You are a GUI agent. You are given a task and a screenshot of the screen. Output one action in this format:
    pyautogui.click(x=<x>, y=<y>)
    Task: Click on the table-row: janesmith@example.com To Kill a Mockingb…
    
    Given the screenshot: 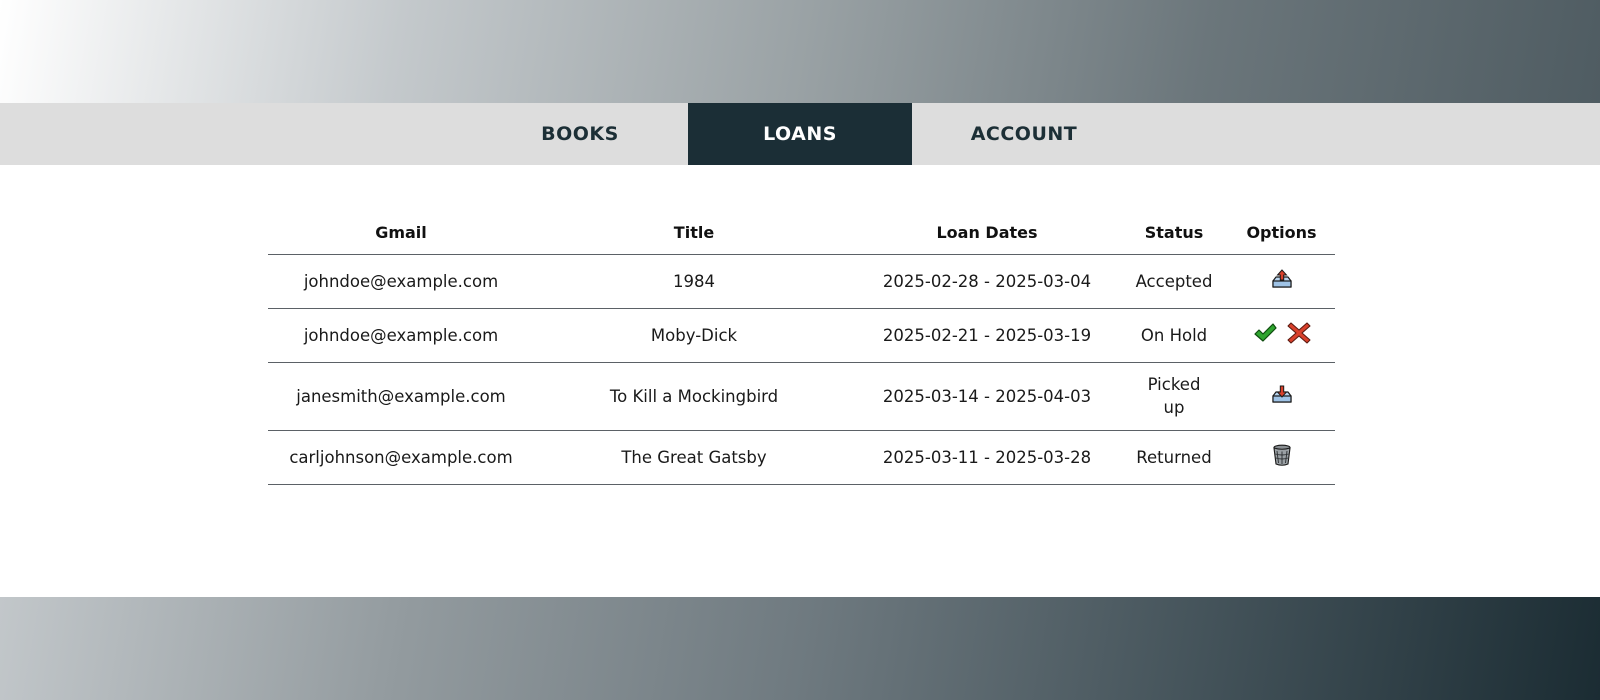 What is the action you would take?
    pyautogui.click(x=801, y=396)
    